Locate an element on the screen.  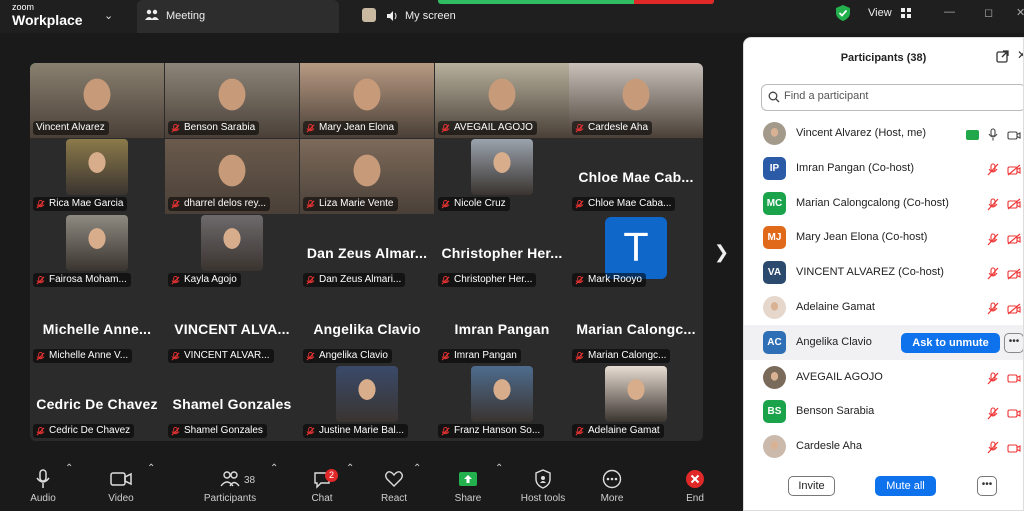
microphone-icon is located at coordinates (989, 134).